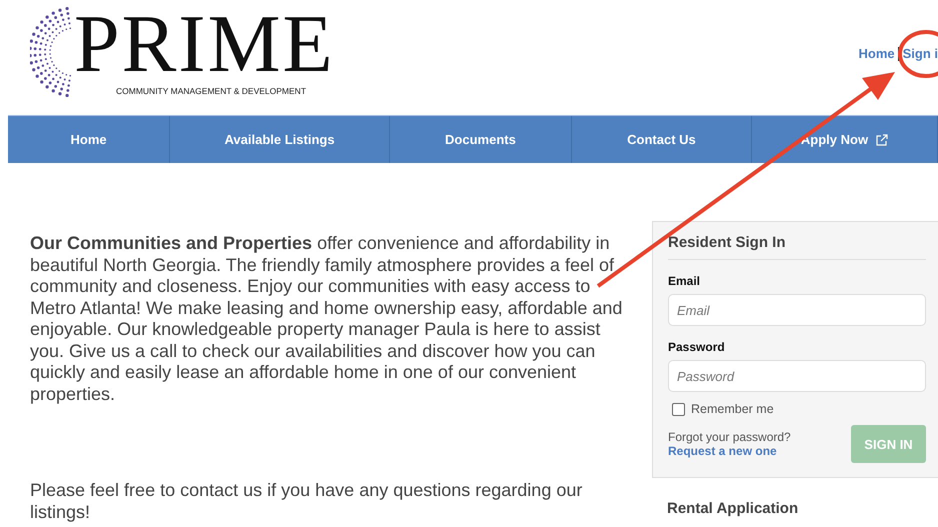 Image resolution: width=938 pixels, height=527 pixels. What do you see at coordinates (685, 281) in the screenshot?
I see `field-label: Email` at bounding box center [685, 281].